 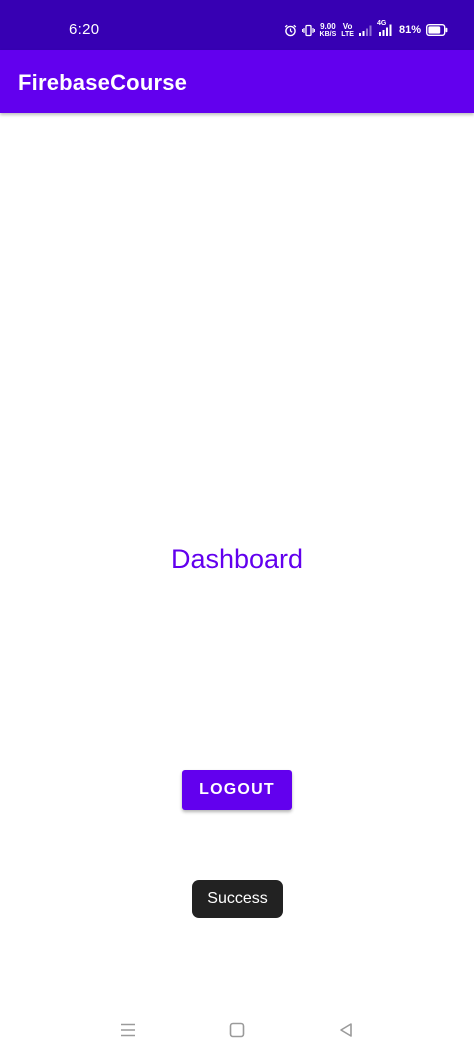 What do you see at coordinates (84, 29) in the screenshot?
I see `status-time: 6:20` at bounding box center [84, 29].